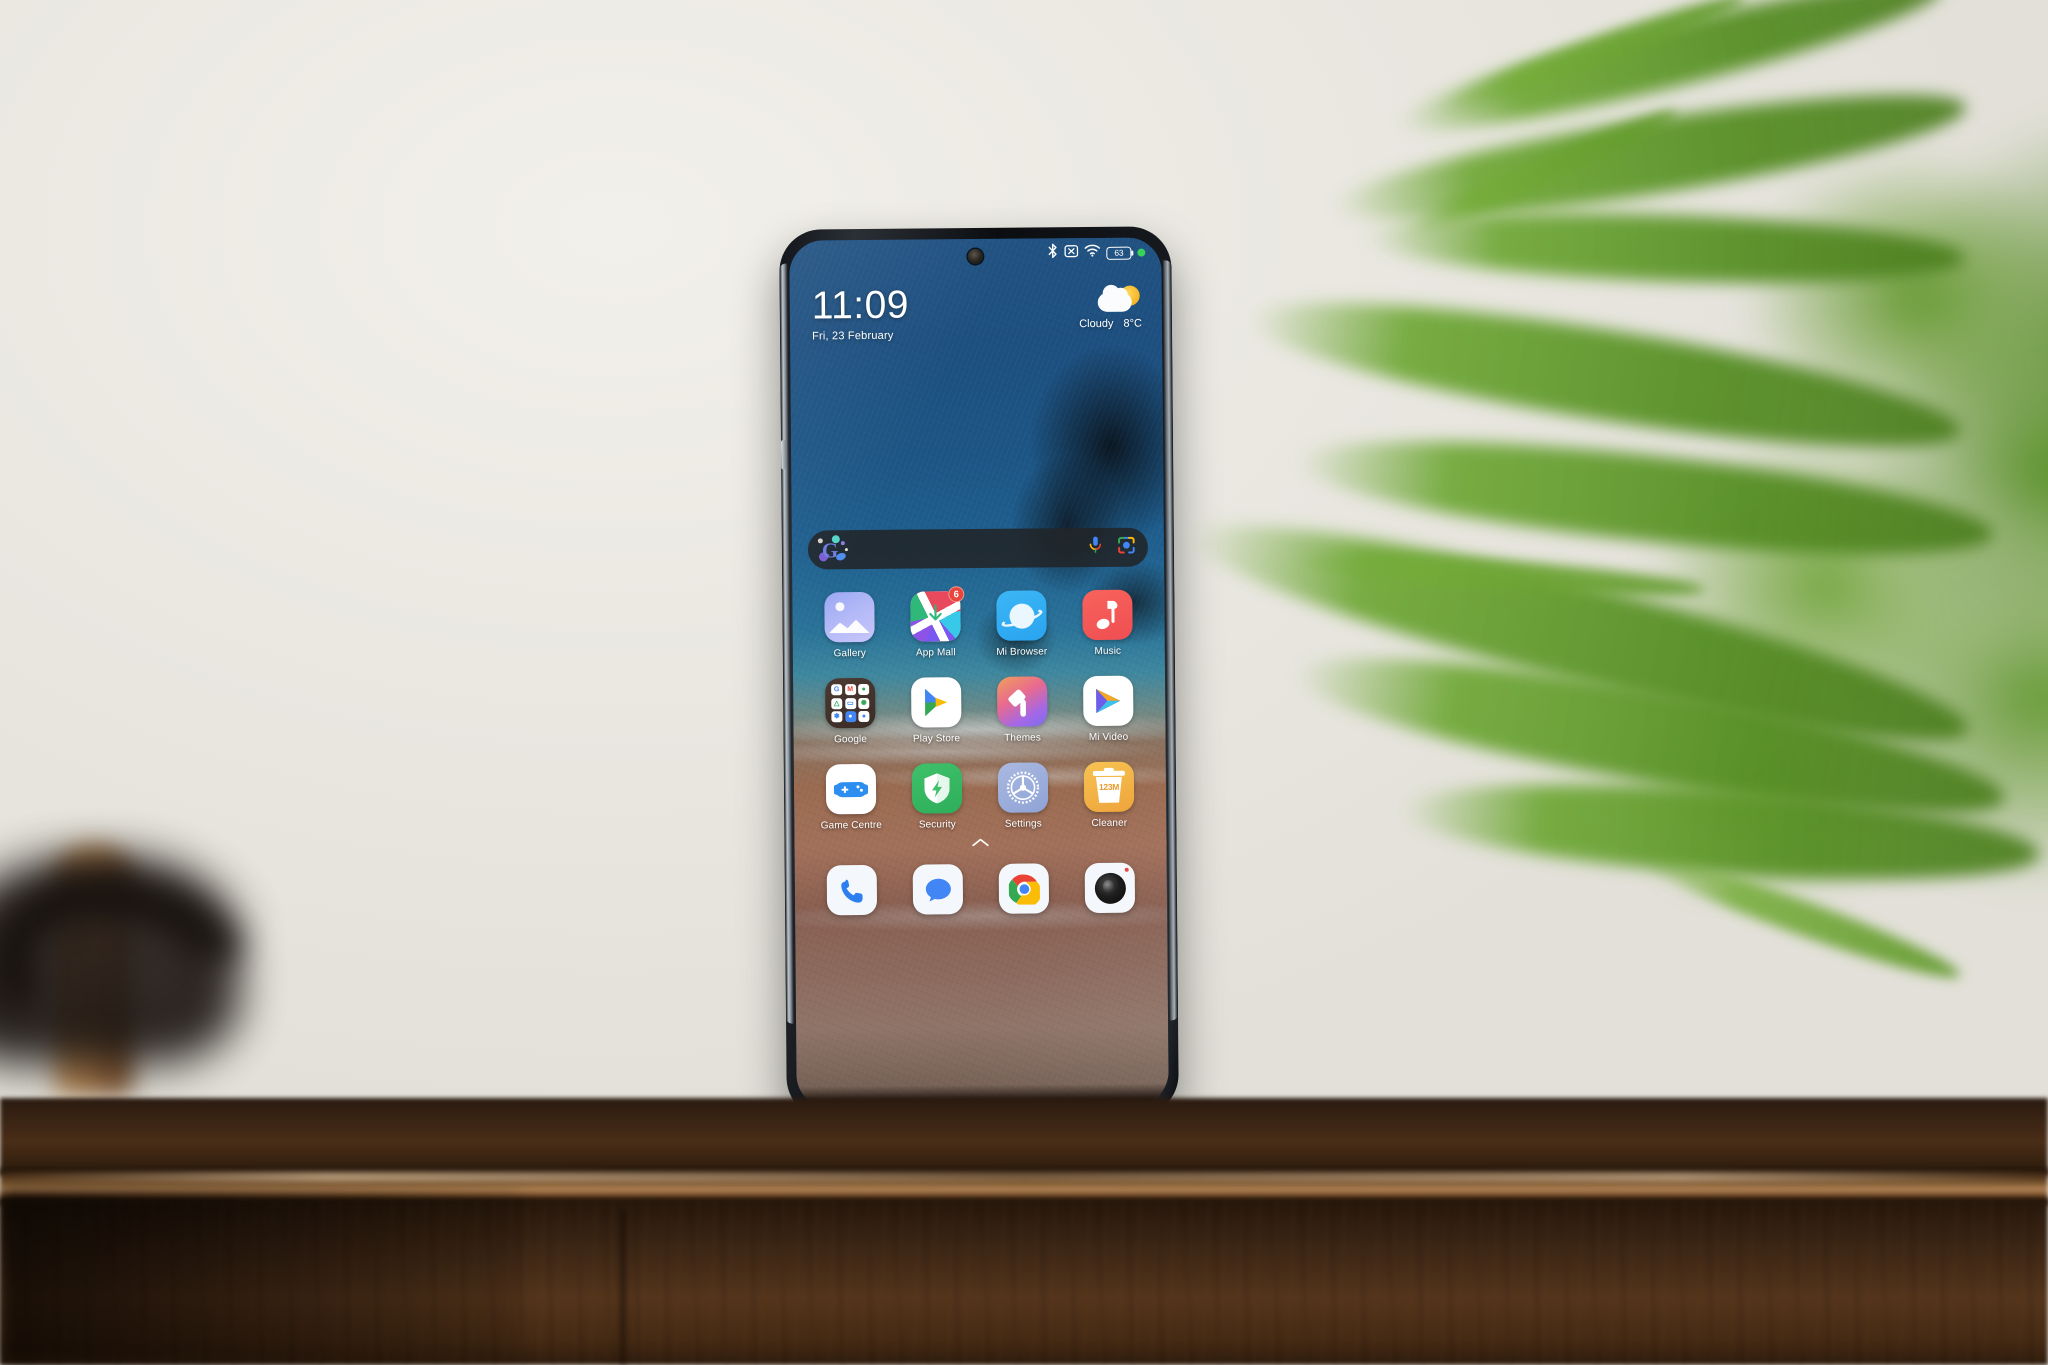  Describe the element at coordinates (623, 1287) in the screenshot. I see `table-plank-seam` at that location.